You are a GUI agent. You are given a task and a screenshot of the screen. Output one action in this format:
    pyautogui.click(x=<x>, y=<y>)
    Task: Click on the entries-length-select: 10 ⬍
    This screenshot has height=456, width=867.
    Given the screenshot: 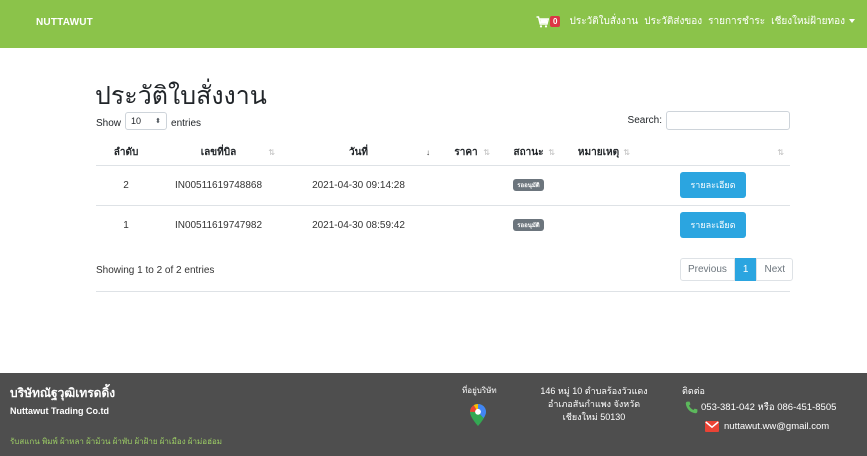 What is the action you would take?
    pyautogui.click(x=146, y=121)
    